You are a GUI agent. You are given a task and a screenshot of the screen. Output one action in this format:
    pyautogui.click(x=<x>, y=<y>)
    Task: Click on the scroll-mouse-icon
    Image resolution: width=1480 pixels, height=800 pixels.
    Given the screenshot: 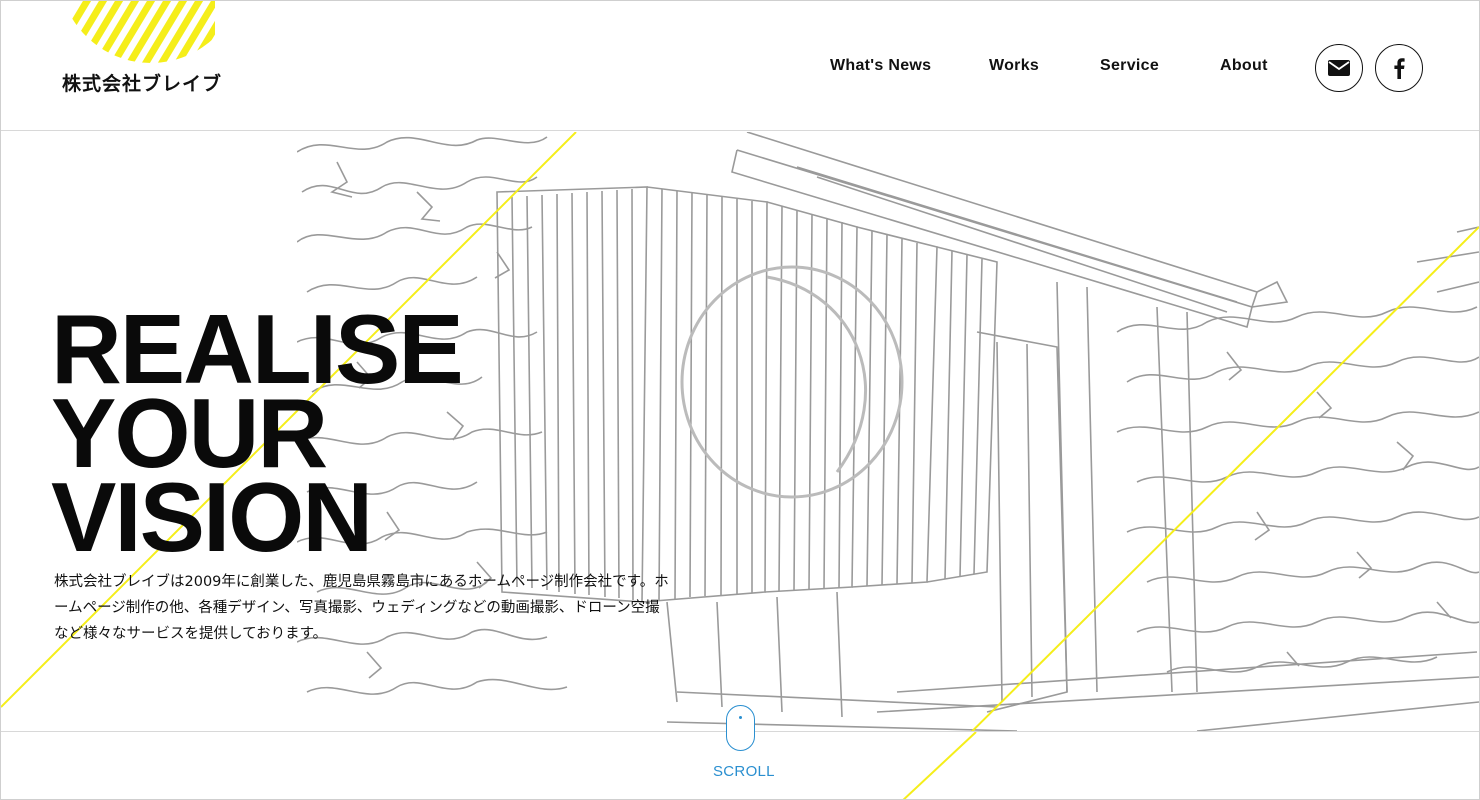 What is the action you would take?
    pyautogui.click(x=740, y=728)
    